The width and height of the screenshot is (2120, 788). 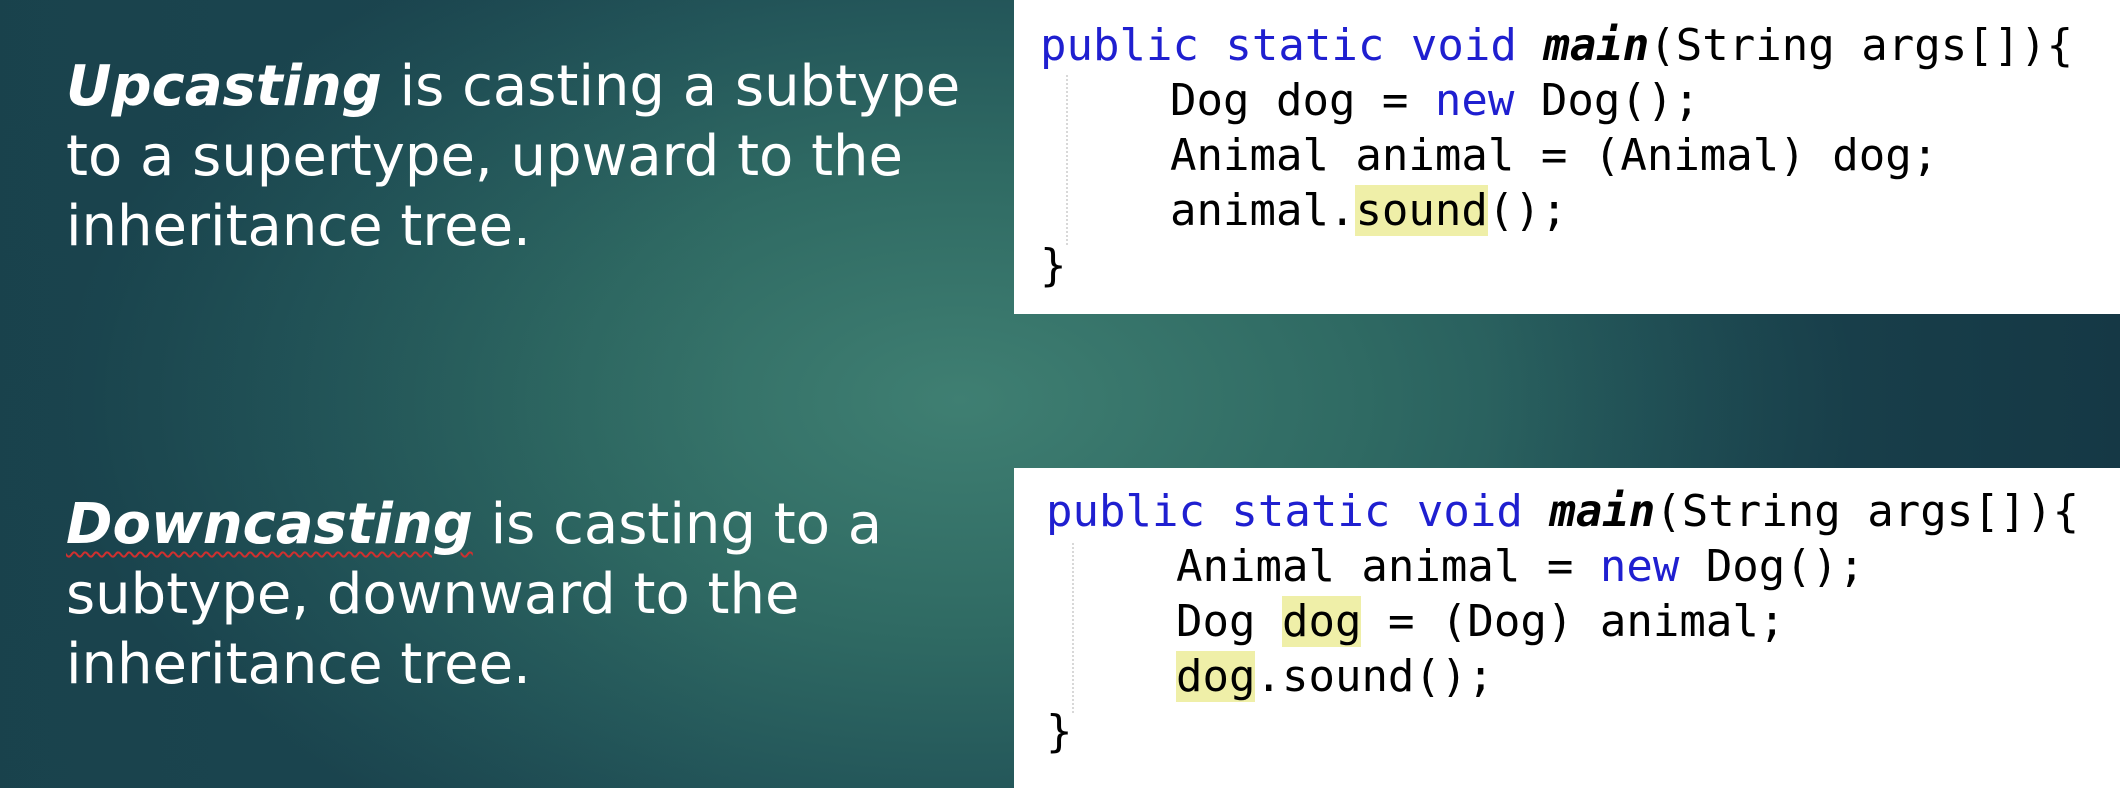 I want to click on code-text: = (Dog) animal;, so click(x=1573, y=621).